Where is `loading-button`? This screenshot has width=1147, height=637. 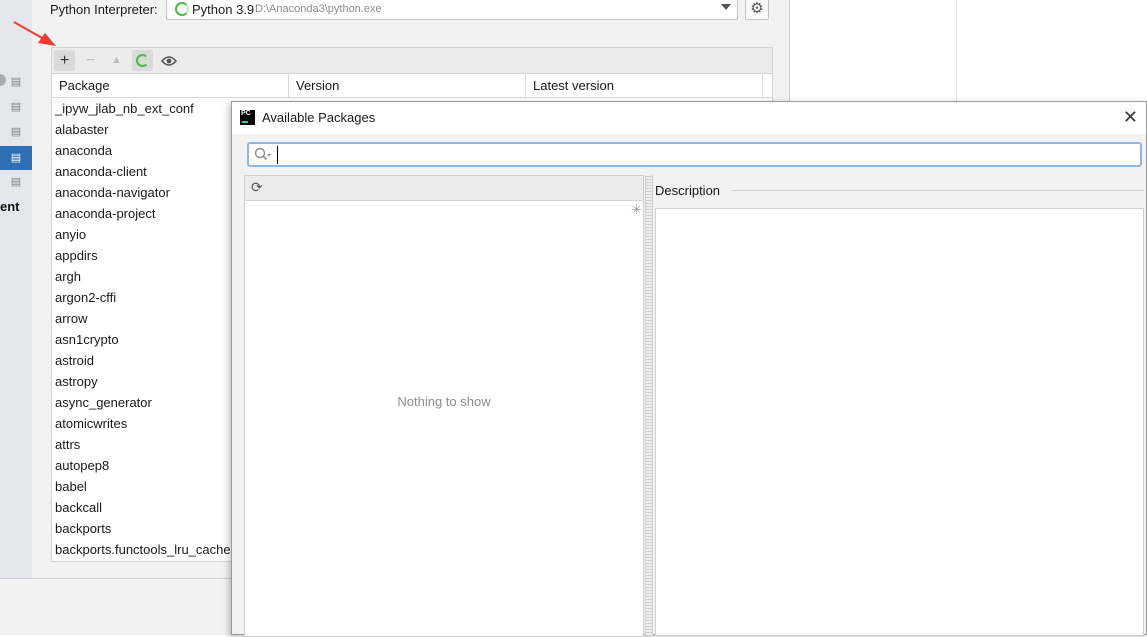
loading-button is located at coordinates (142, 60).